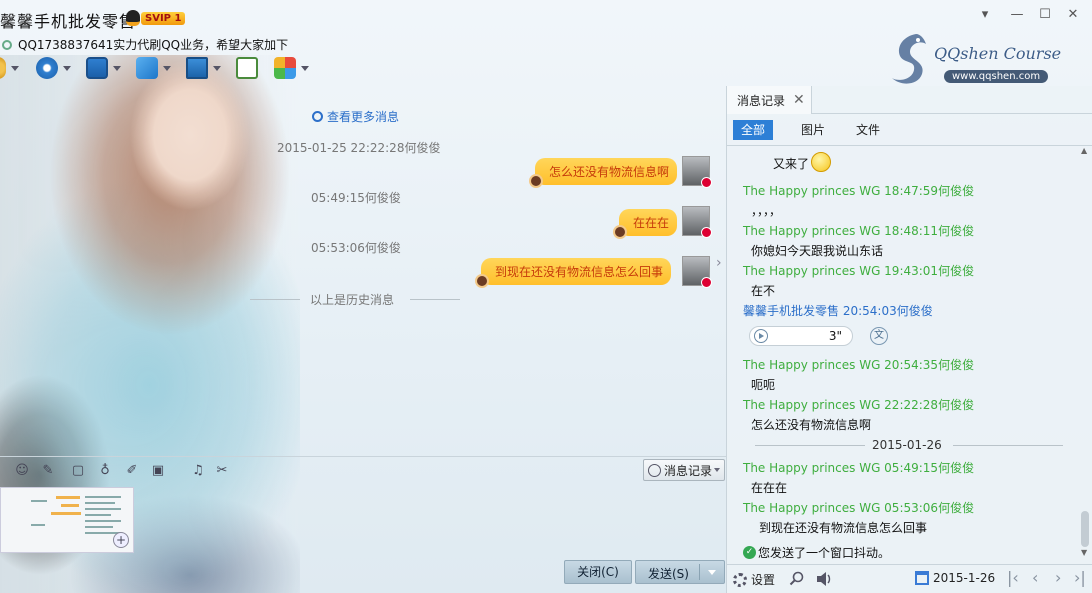 The image size is (1092, 593). I want to click on signature-icon, so click(7, 44).